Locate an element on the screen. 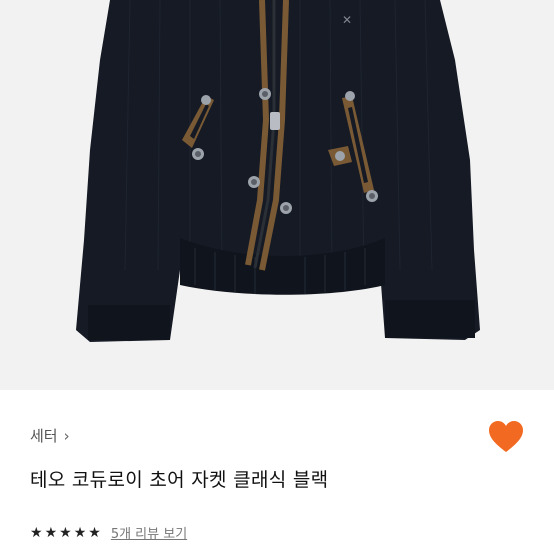 This screenshot has height=554, width=554. product-title: 테오 코듀로이 초어 자켓 클래식 블랙 is located at coordinates (179, 480).